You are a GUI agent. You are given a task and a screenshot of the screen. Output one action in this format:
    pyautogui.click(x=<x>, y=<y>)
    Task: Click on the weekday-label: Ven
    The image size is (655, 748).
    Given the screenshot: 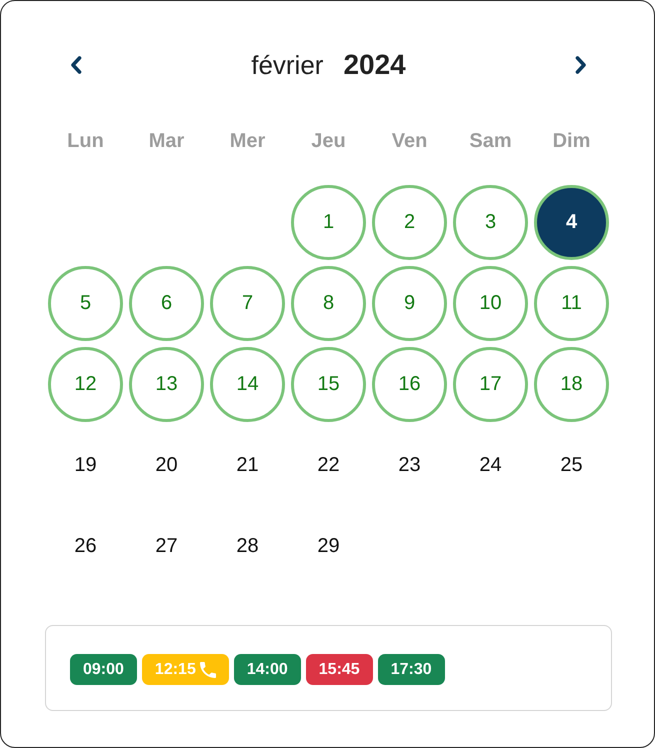 What is the action you would take?
    pyautogui.click(x=410, y=141)
    